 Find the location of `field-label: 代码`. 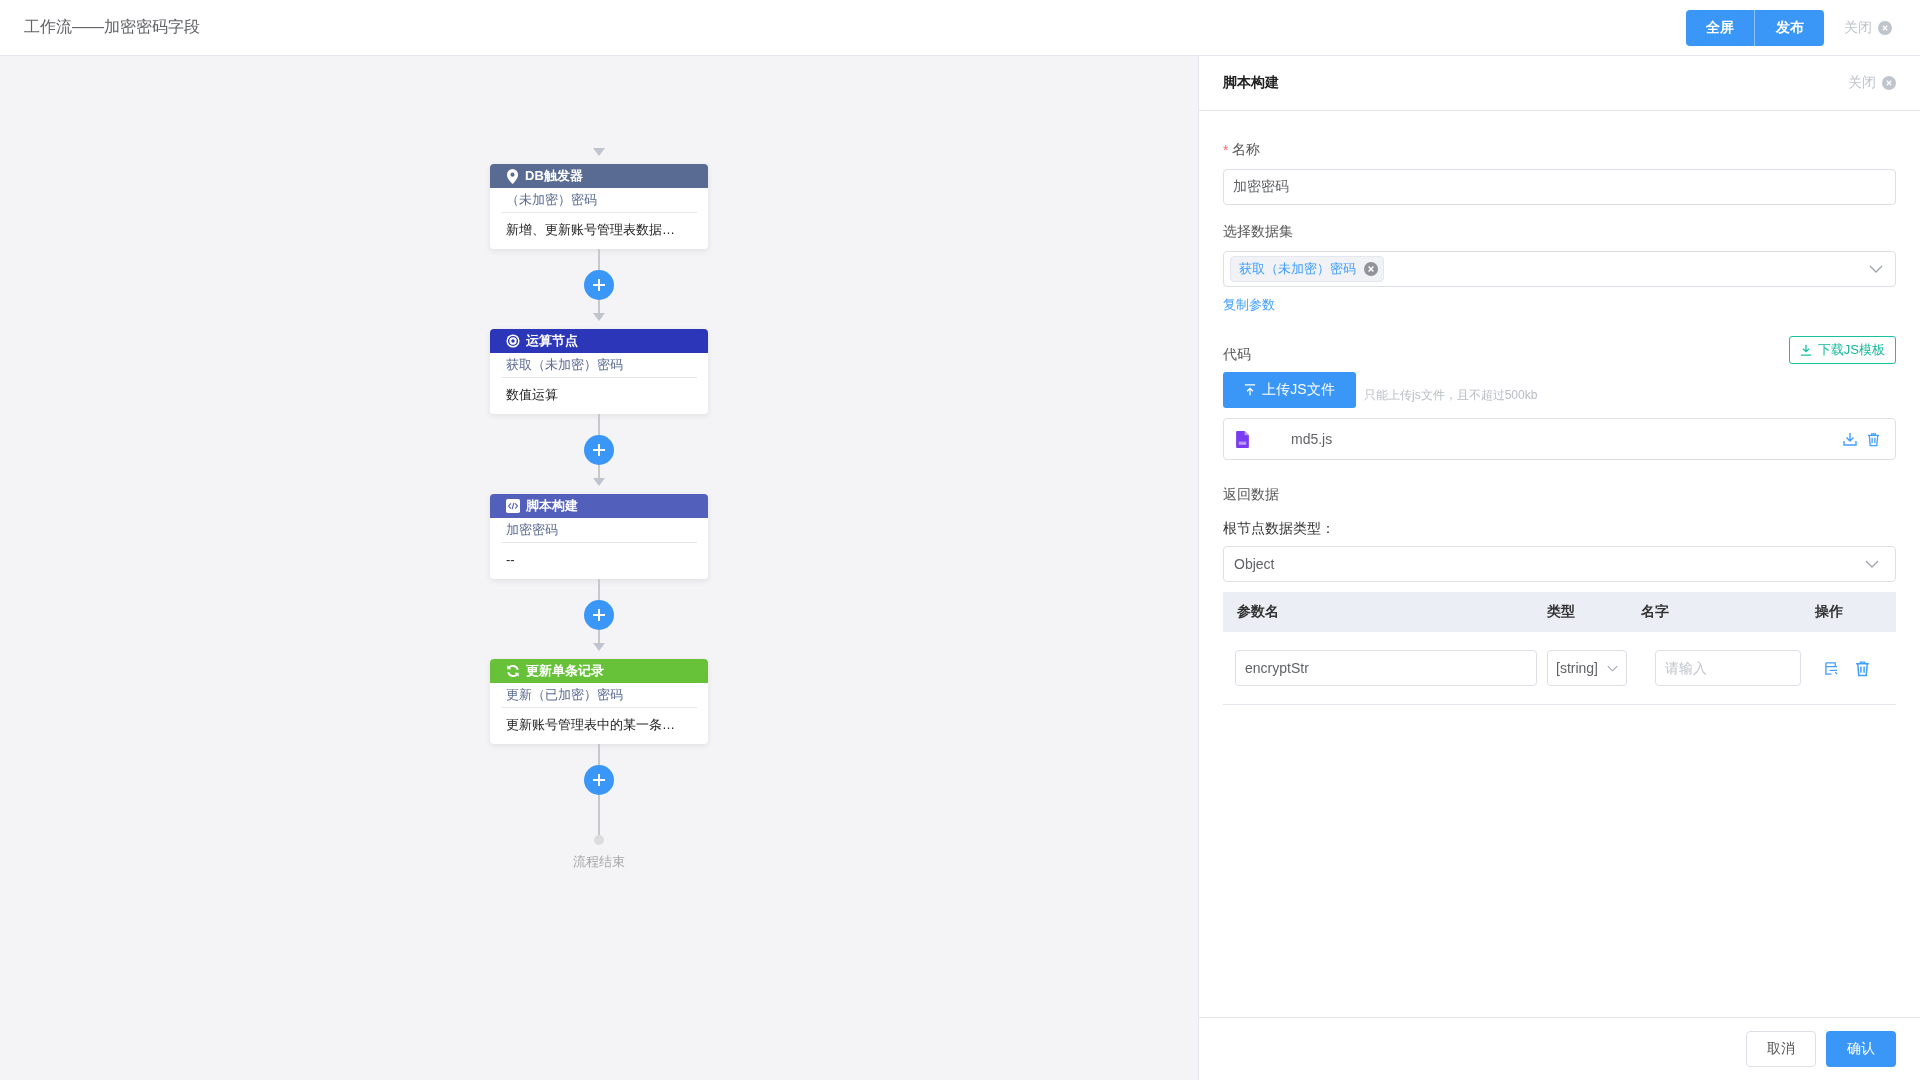

field-label: 代码 is located at coordinates (1237, 355).